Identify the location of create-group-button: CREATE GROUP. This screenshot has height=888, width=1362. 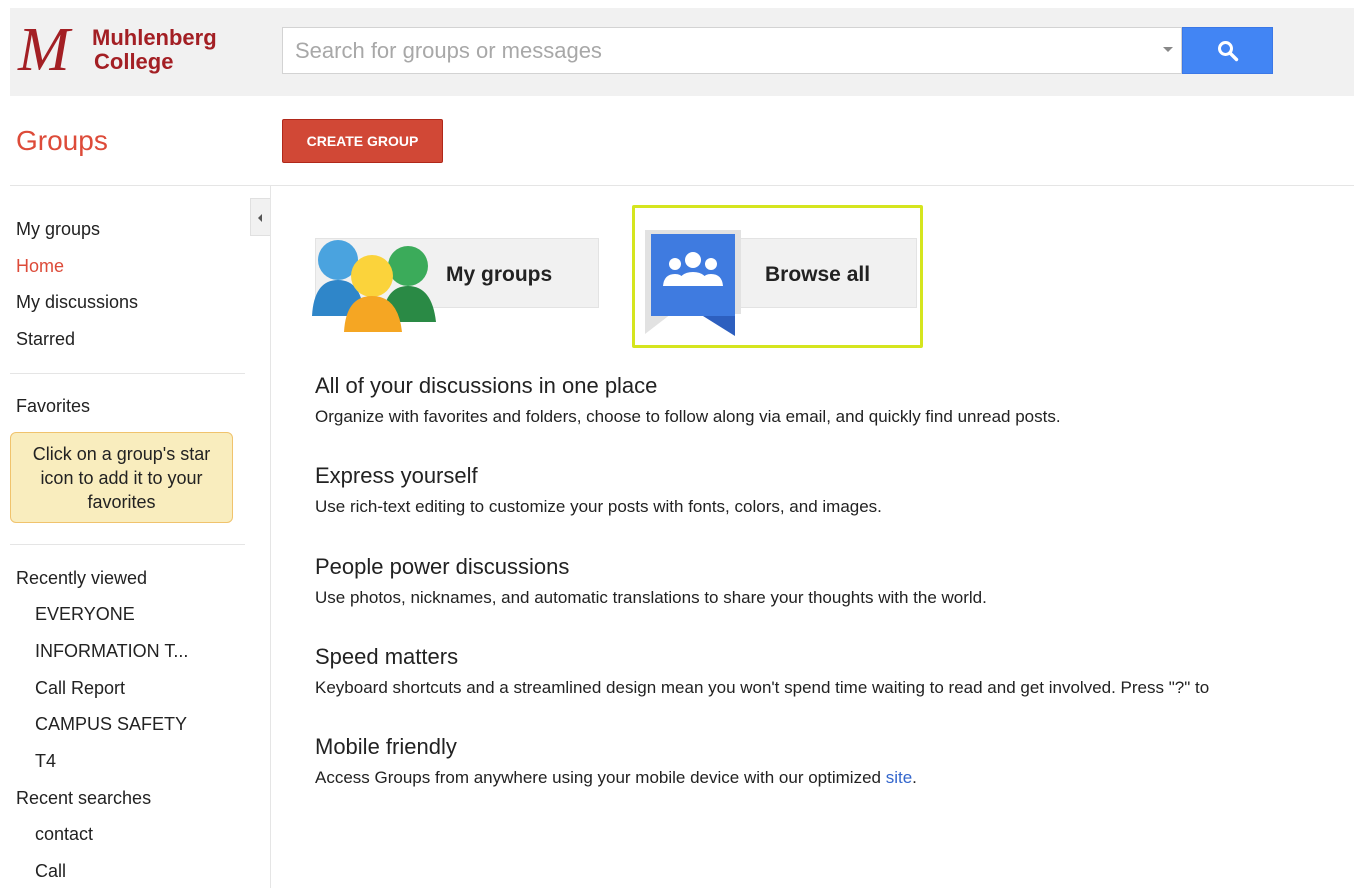
(362, 141).